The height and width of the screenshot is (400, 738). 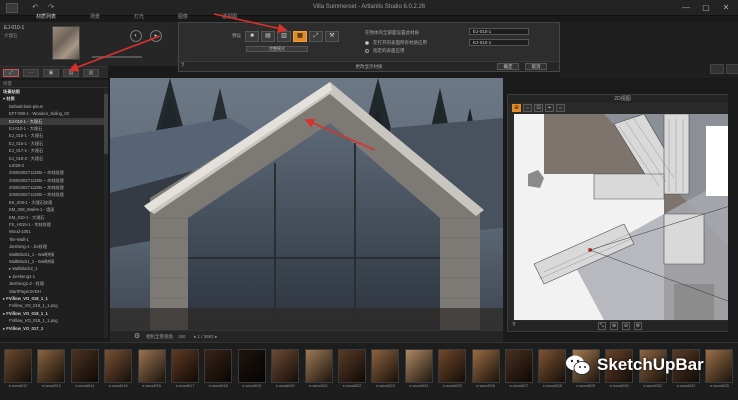 I want to click on menu-materials: 材质列表, so click(x=46, y=17).